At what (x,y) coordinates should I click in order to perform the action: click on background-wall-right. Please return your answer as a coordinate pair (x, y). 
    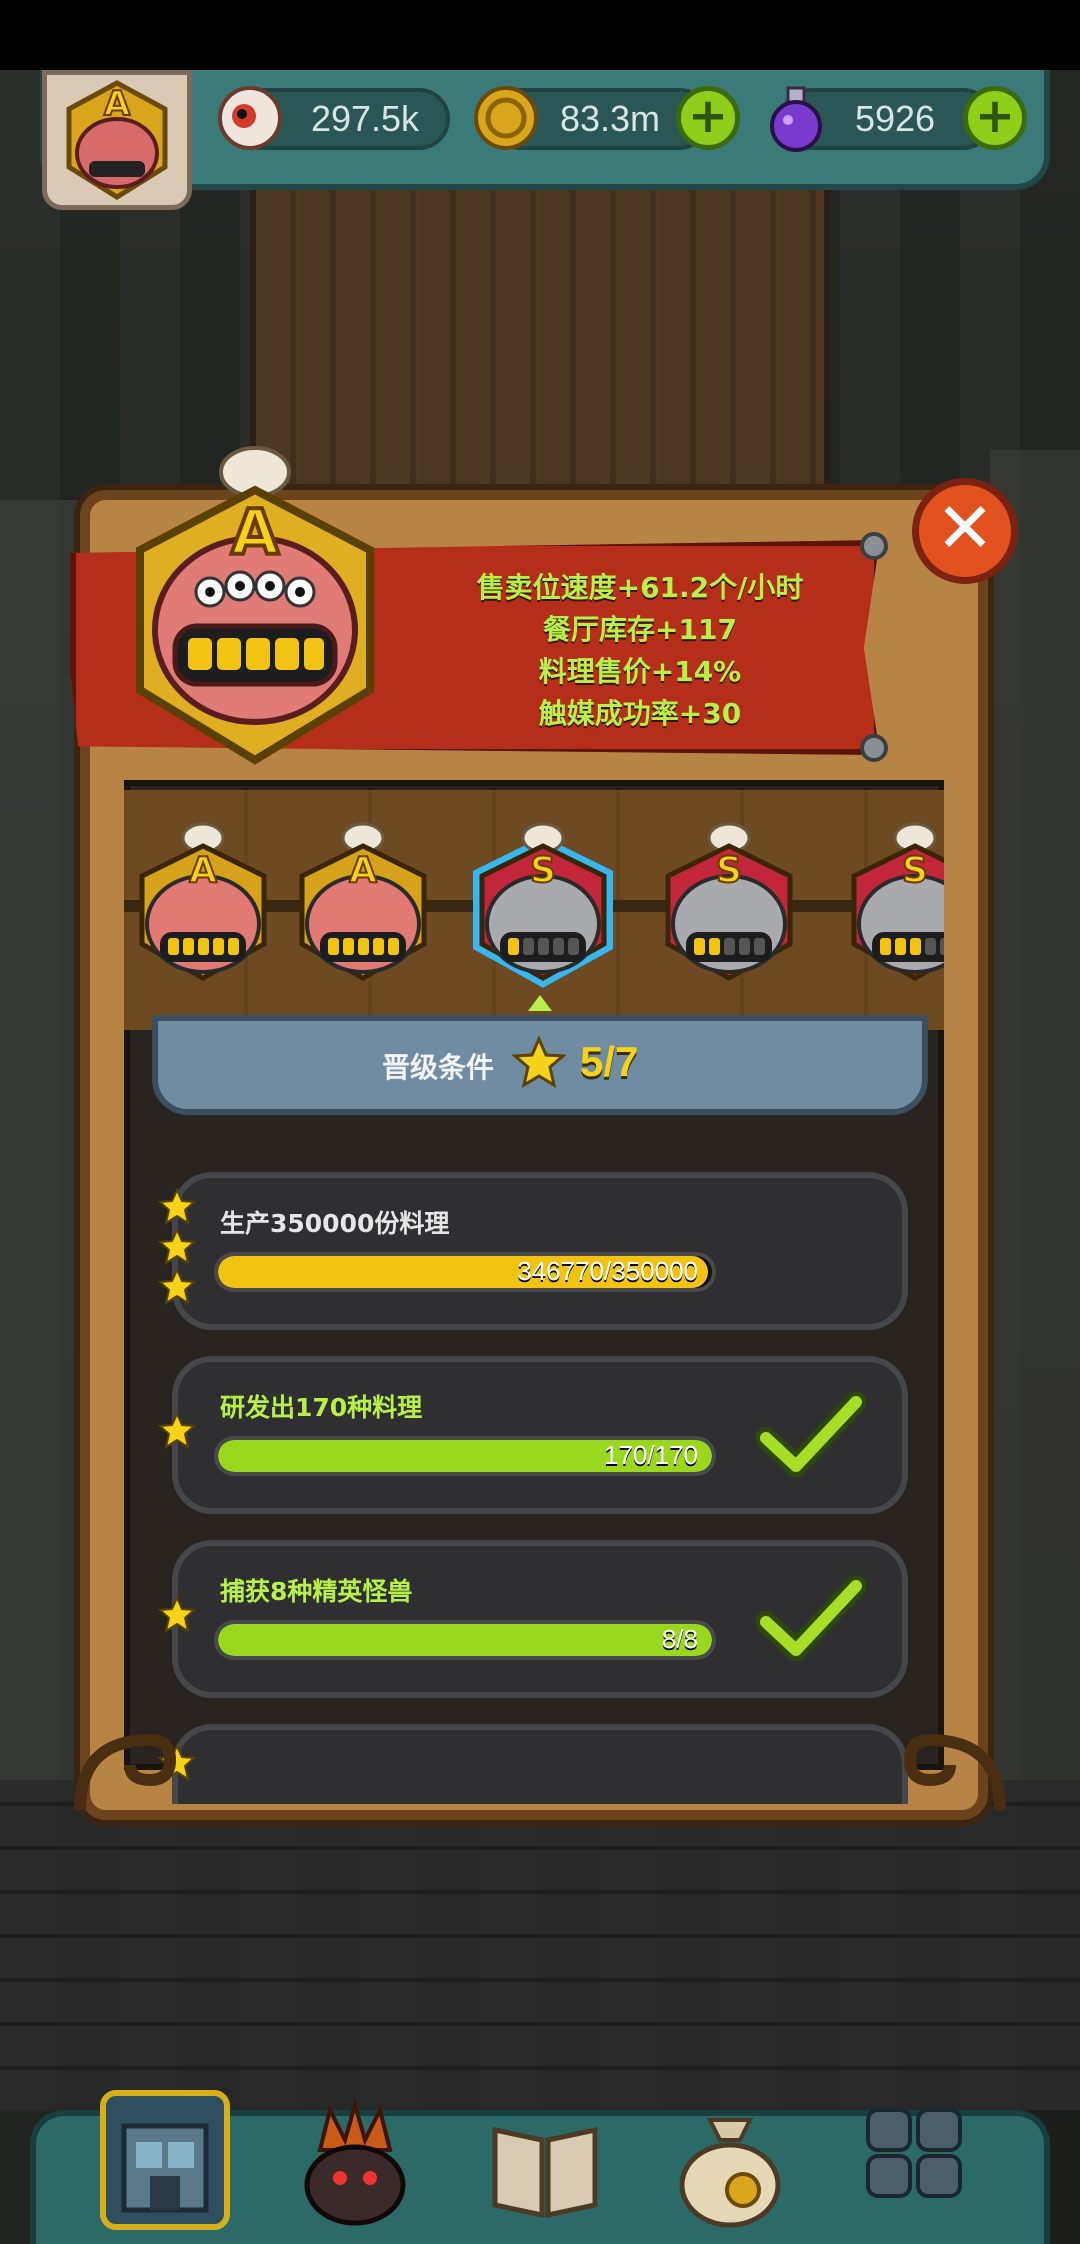
    Looking at the image, I should click on (1035, 1125).